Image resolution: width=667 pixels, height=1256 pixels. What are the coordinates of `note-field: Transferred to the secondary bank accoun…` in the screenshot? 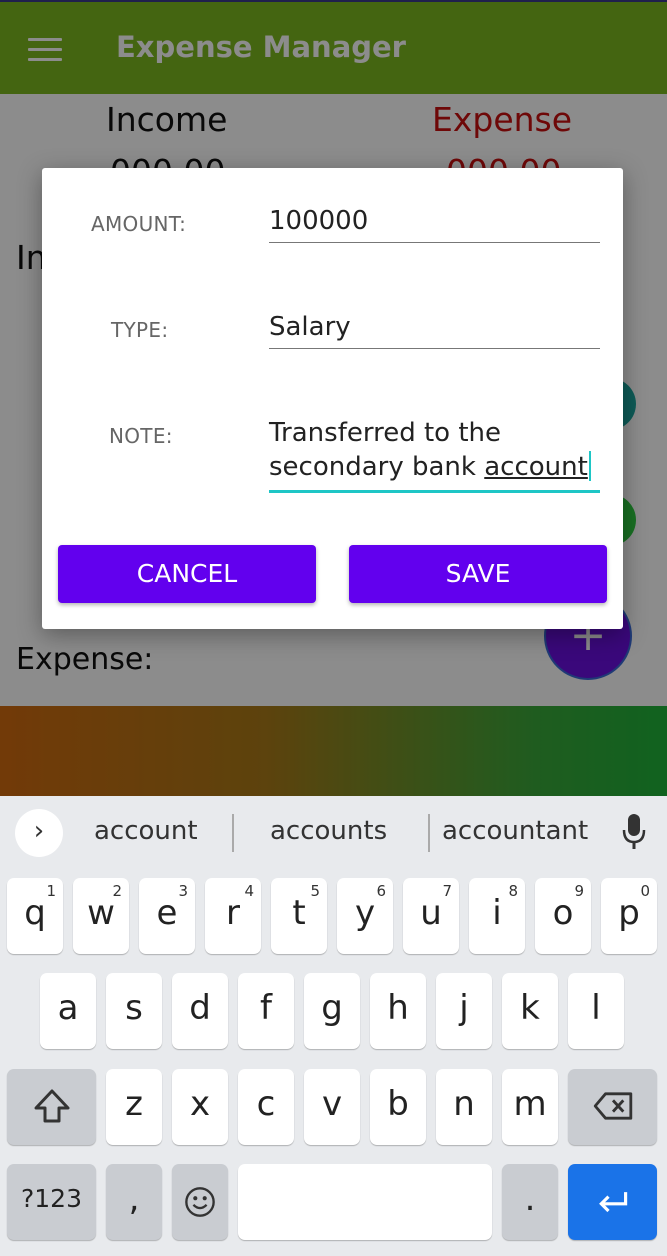 It's located at (434, 454).